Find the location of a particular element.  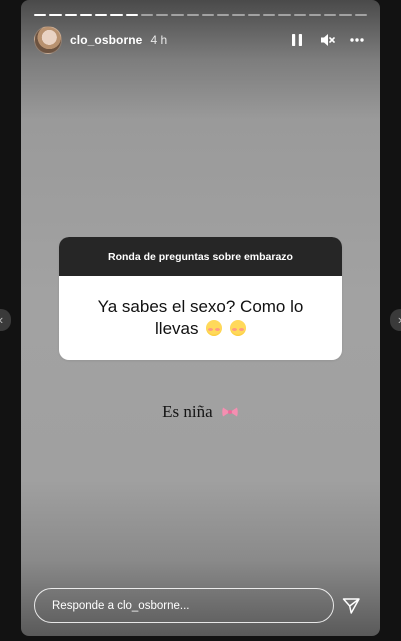

story-caption: Es niña is located at coordinates (200, 412).